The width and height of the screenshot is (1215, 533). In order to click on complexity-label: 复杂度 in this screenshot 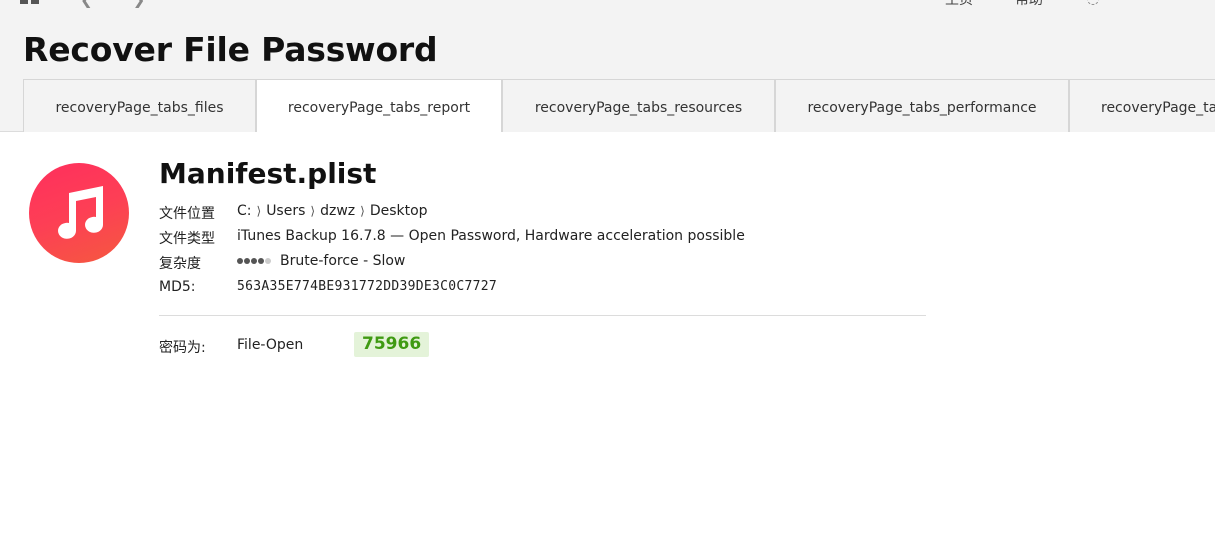, I will do `click(180, 264)`.